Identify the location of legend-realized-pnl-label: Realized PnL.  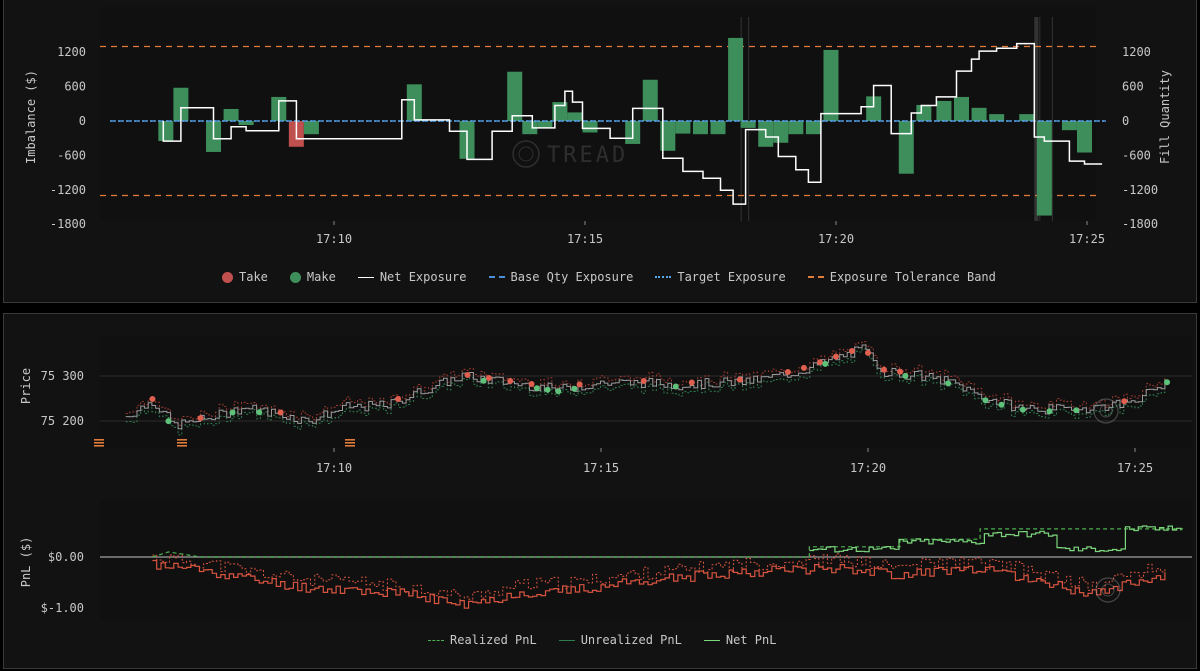
(493, 640).